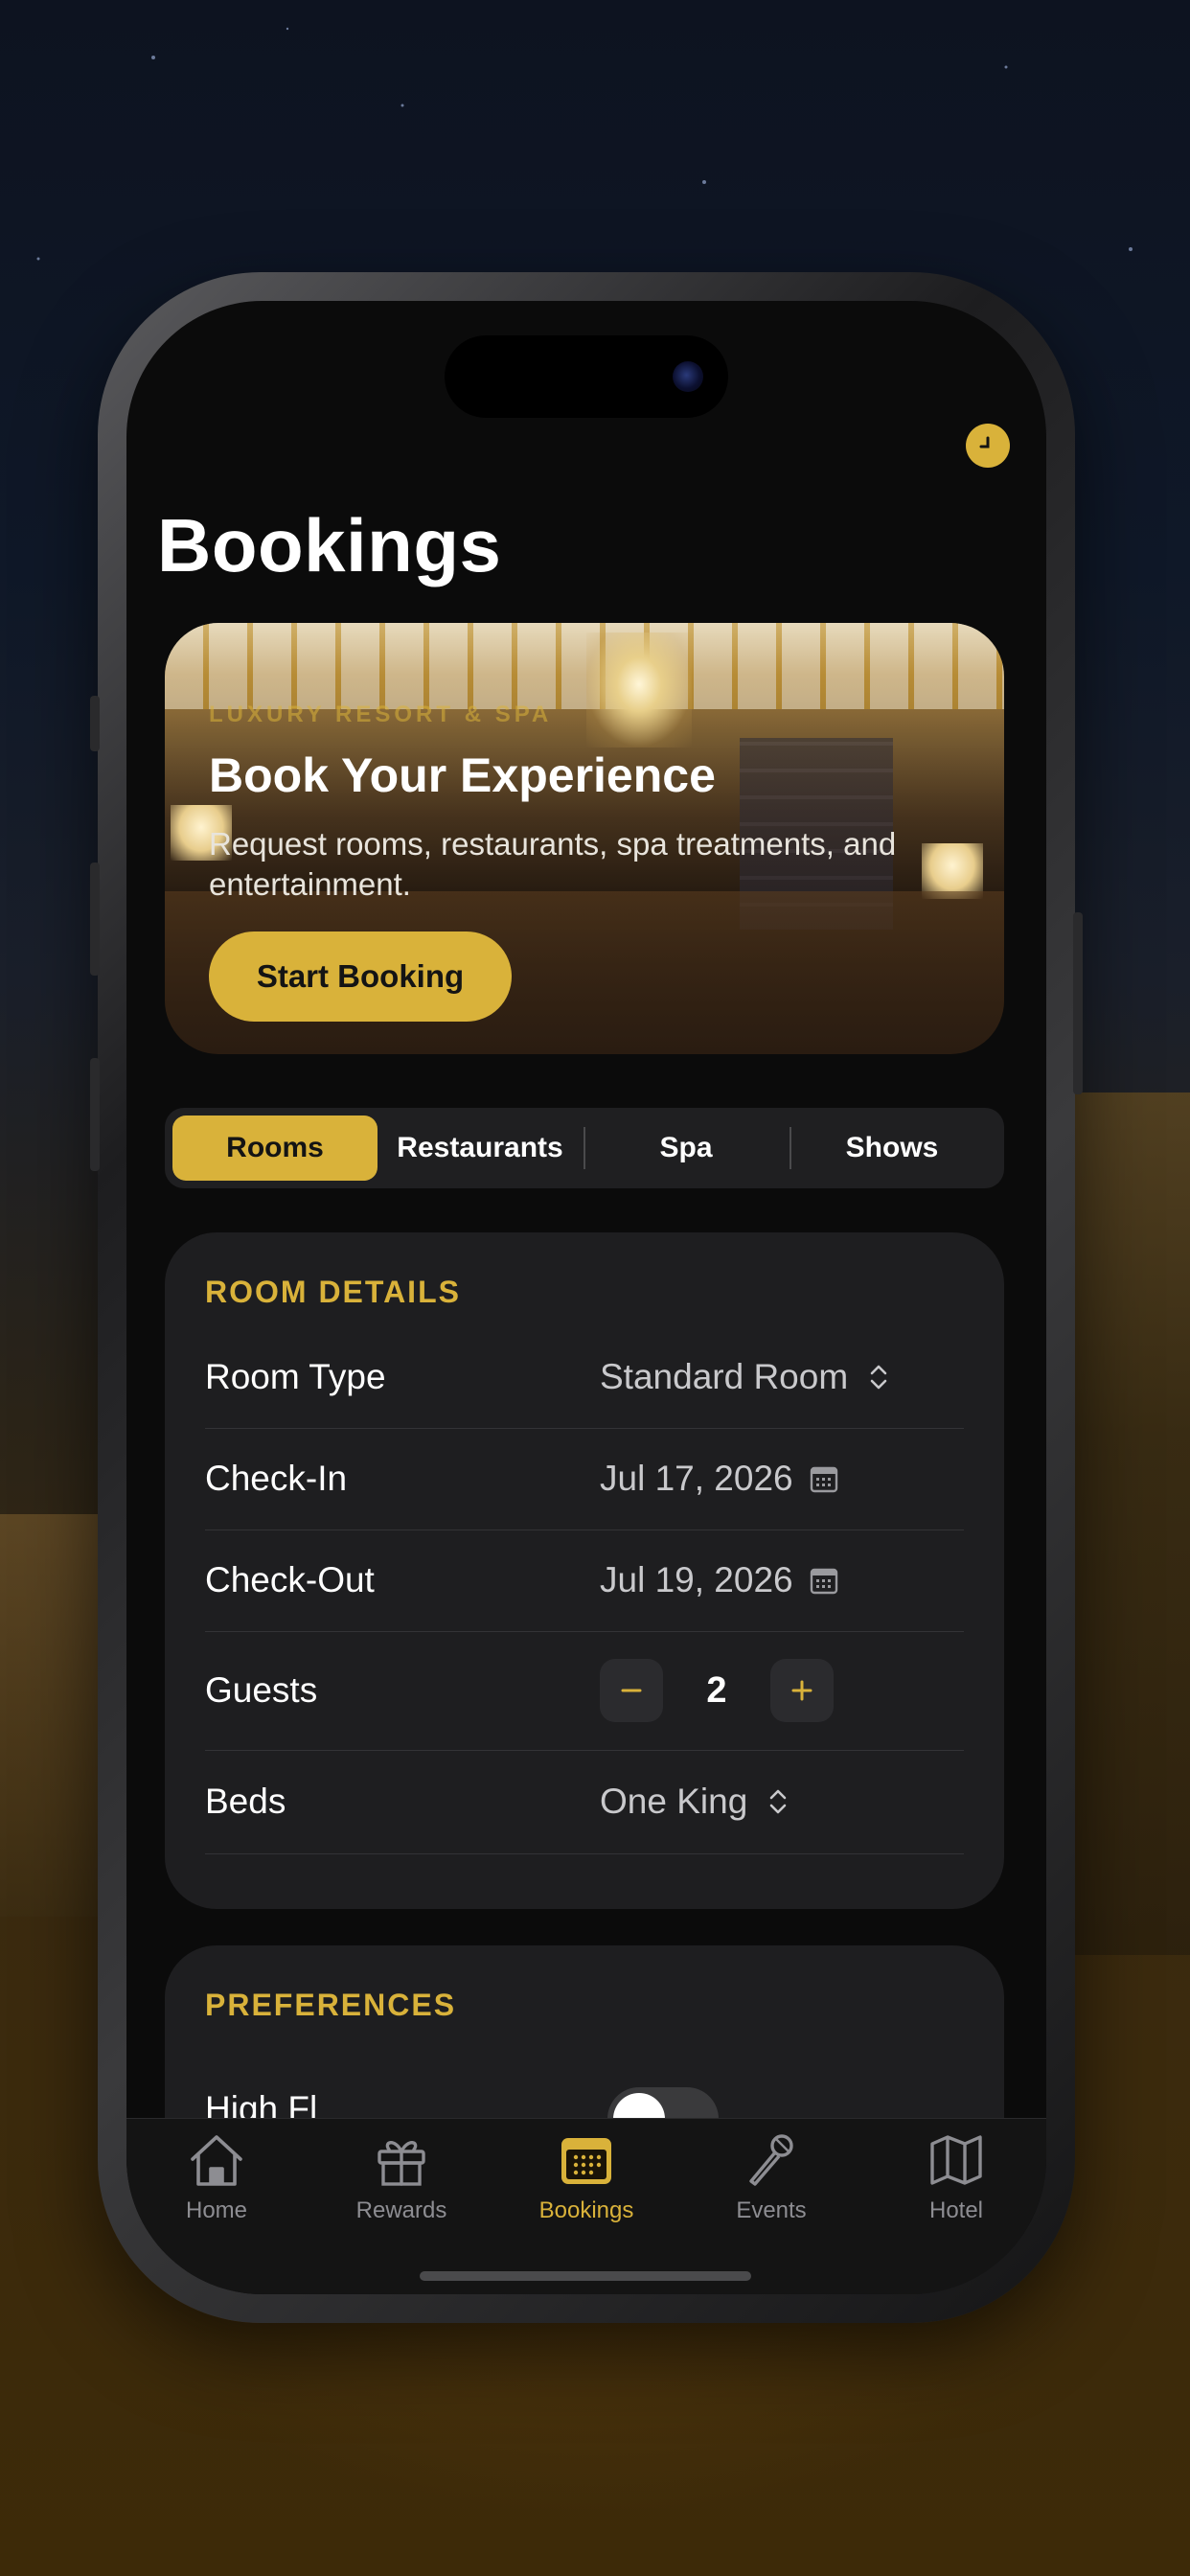 This screenshot has width=1190, height=2576. What do you see at coordinates (331, 2005) in the screenshot?
I see `preferences-header: PREFERENCES` at bounding box center [331, 2005].